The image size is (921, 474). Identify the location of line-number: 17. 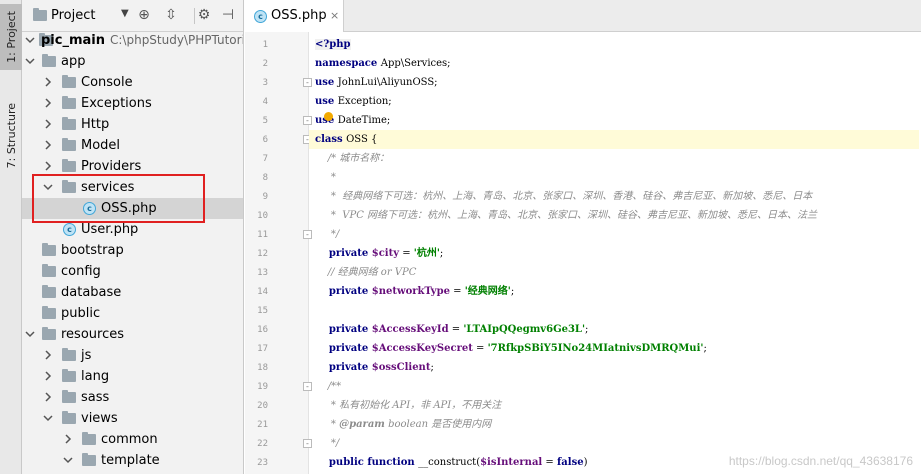
(262, 349).